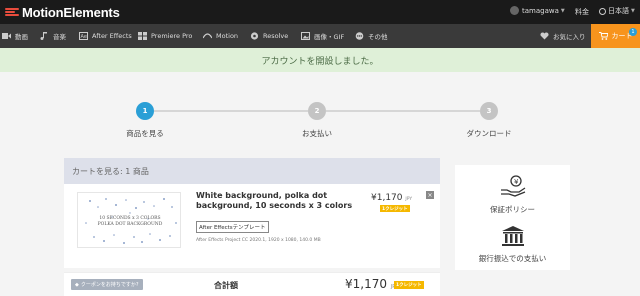  What do you see at coordinates (252, 171) in the screenshot?
I see `cart-header: カートを見る: 1 商品` at bounding box center [252, 171].